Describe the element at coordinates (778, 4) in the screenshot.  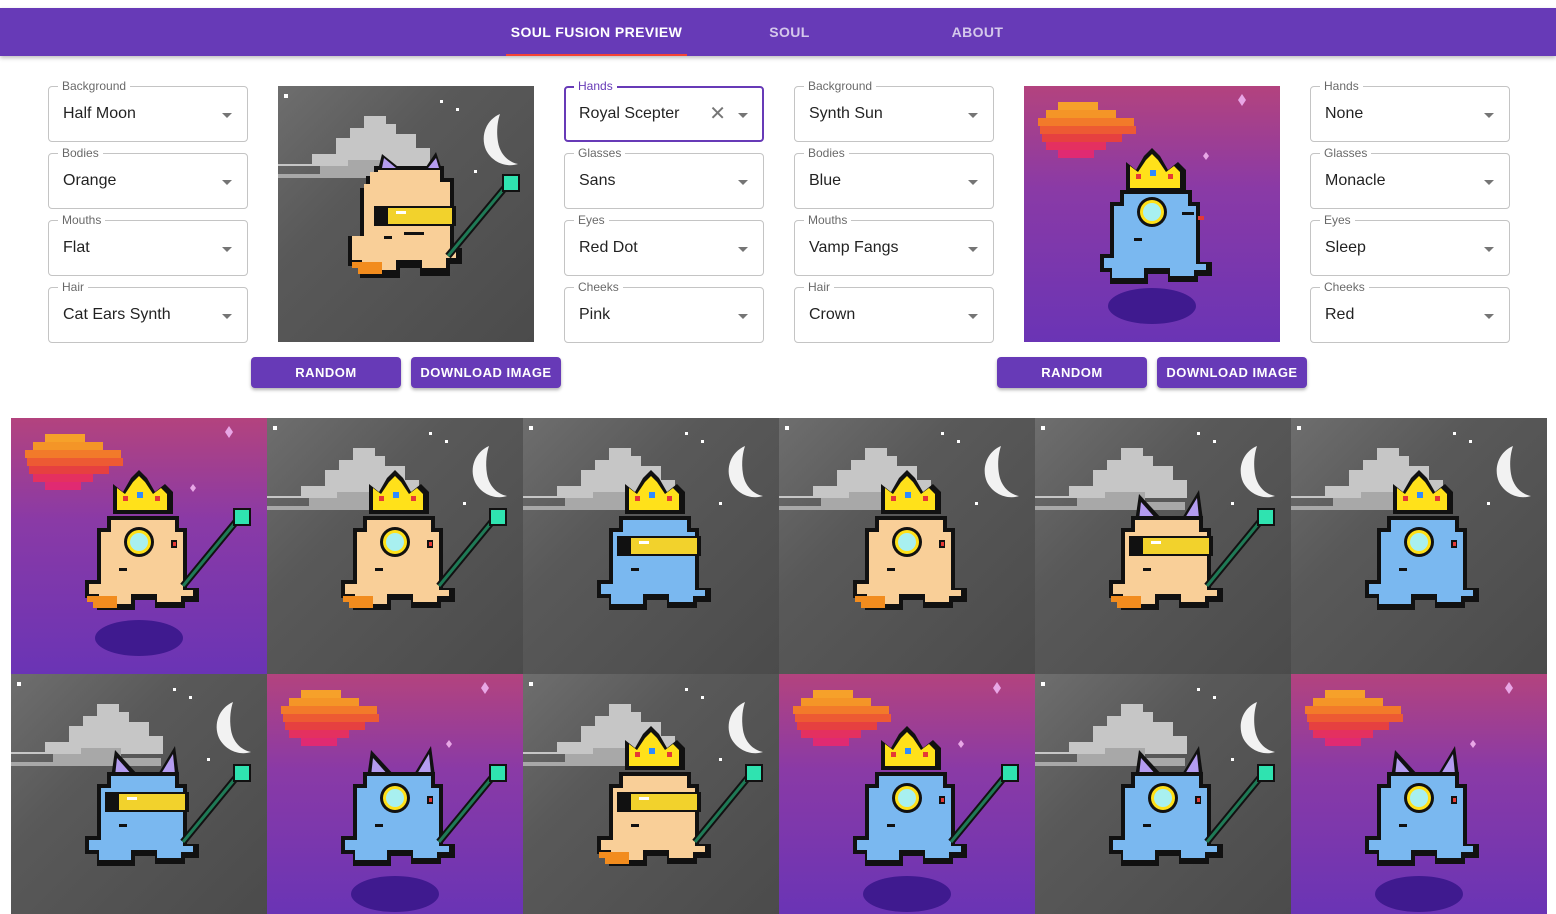
I see `top-spacer` at that location.